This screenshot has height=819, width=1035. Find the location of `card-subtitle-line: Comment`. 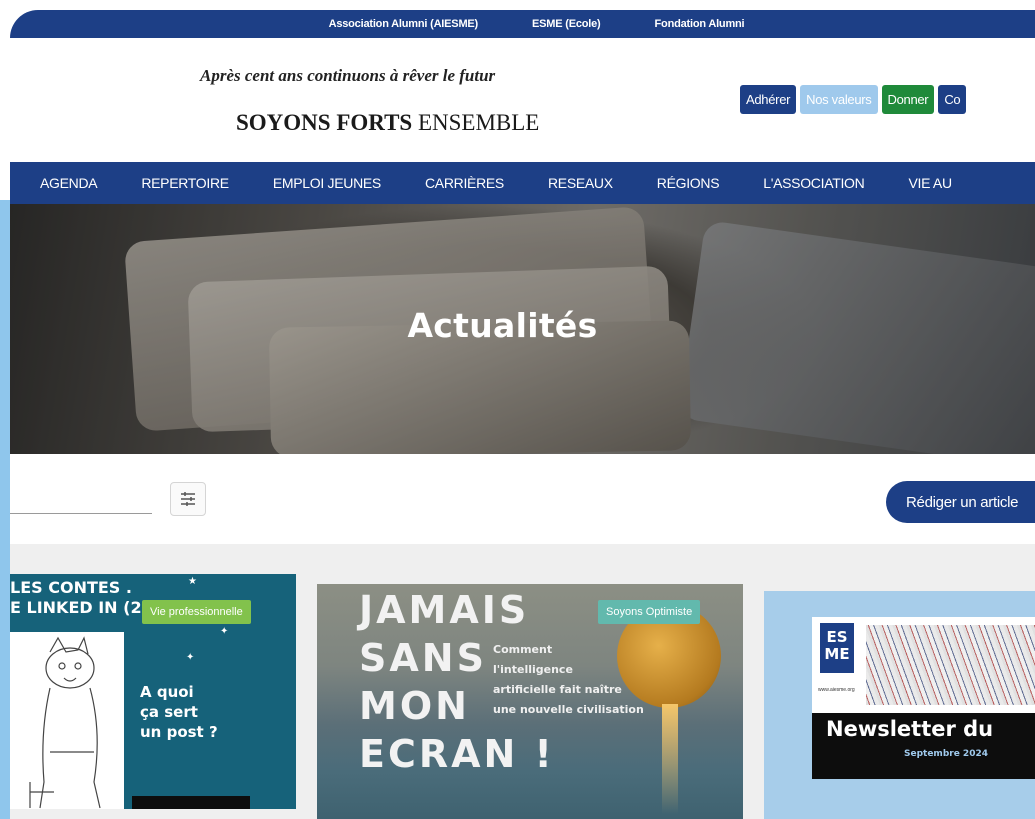

card-subtitle-line: Comment is located at coordinates (523, 649).